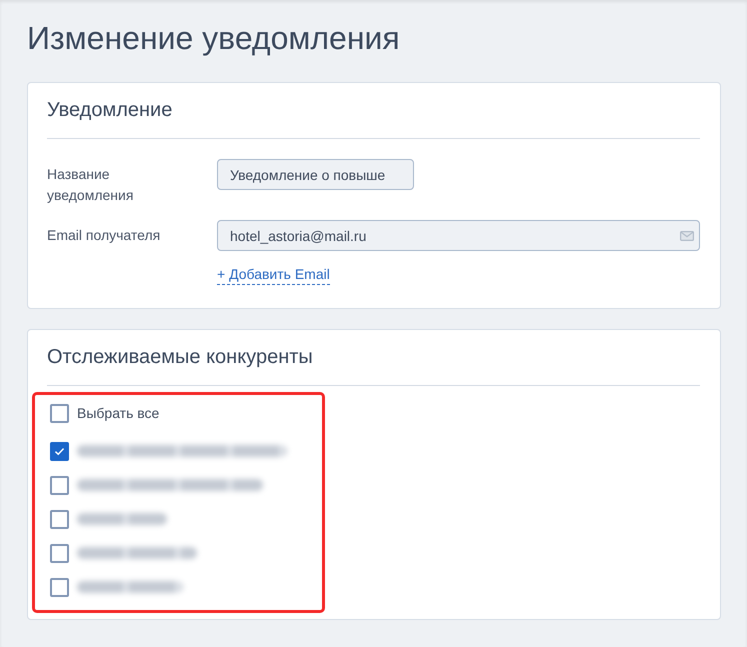 Image resolution: width=747 pixels, height=647 pixels. Describe the element at coordinates (104, 235) in the screenshot. I see `field-label: Email получателя` at that location.